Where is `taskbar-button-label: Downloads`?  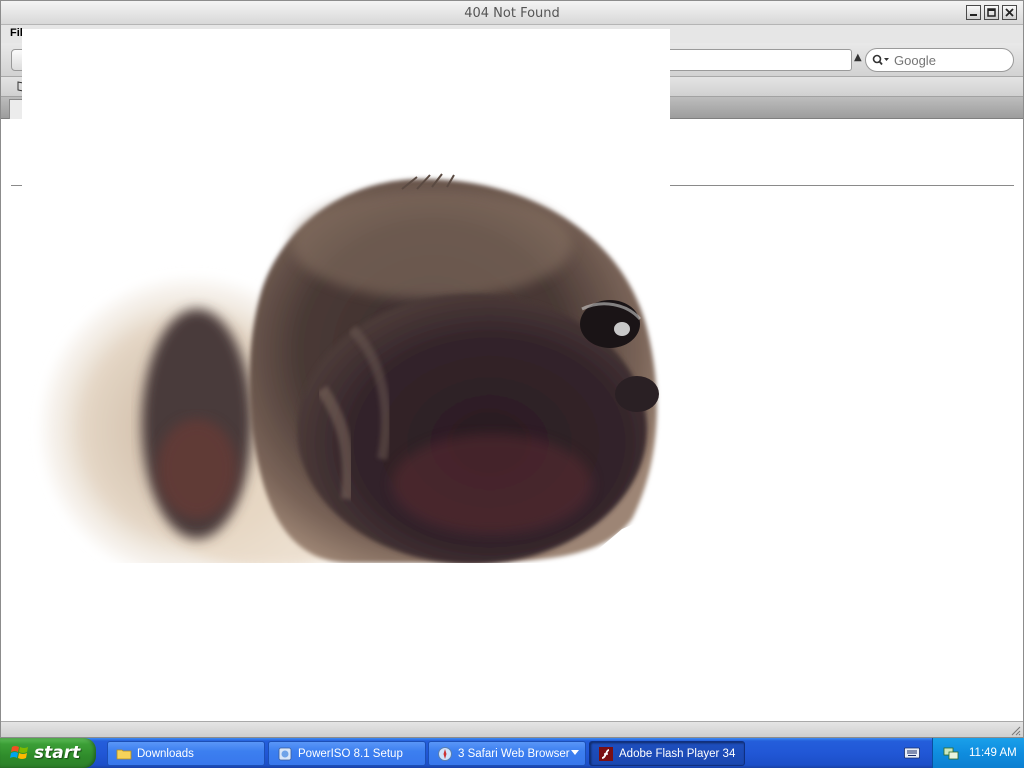
taskbar-button-label: Downloads is located at coordinates (165, 753).